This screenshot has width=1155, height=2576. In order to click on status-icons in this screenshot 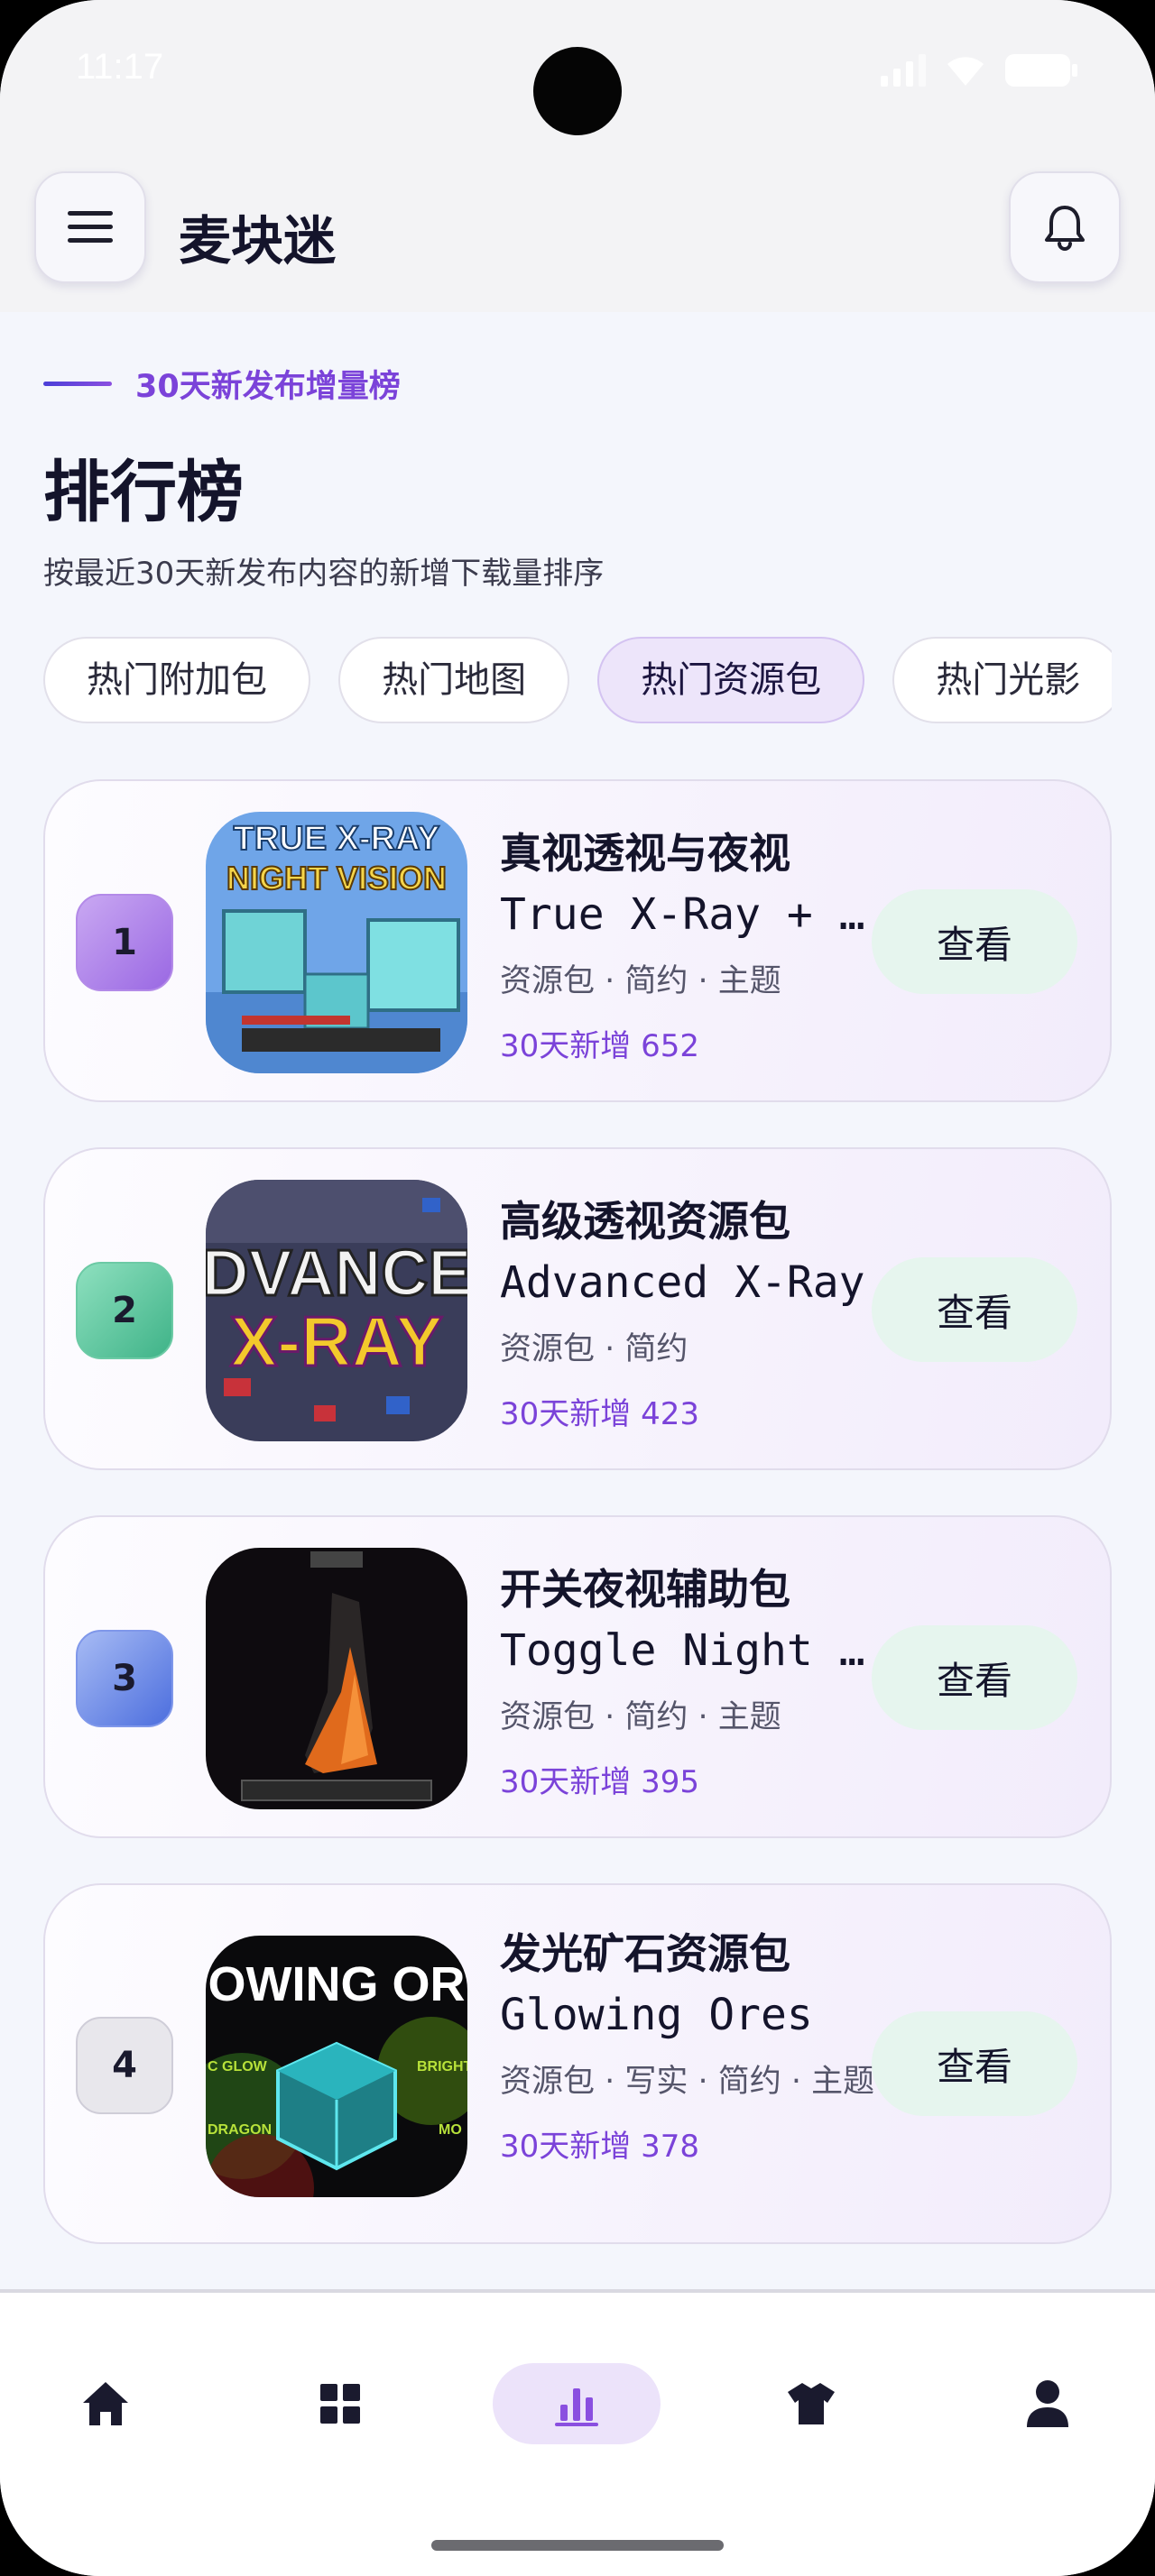, I will do `click(980, 70)`.